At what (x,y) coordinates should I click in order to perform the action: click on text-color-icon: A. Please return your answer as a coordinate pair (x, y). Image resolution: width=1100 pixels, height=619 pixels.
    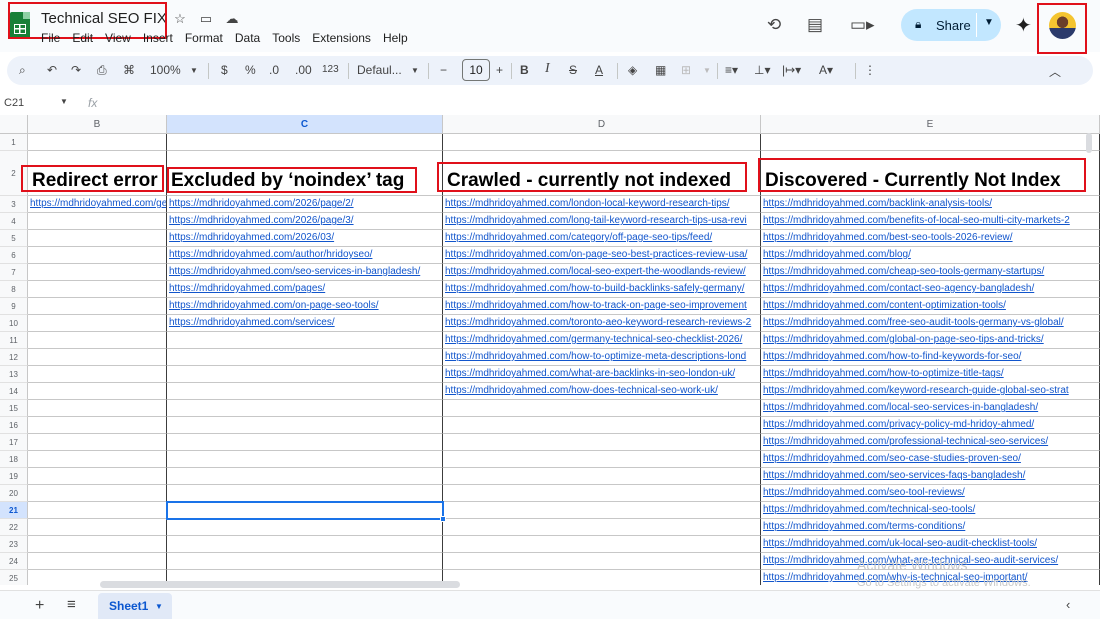
    Looking at the image, I should click on (599, 70).